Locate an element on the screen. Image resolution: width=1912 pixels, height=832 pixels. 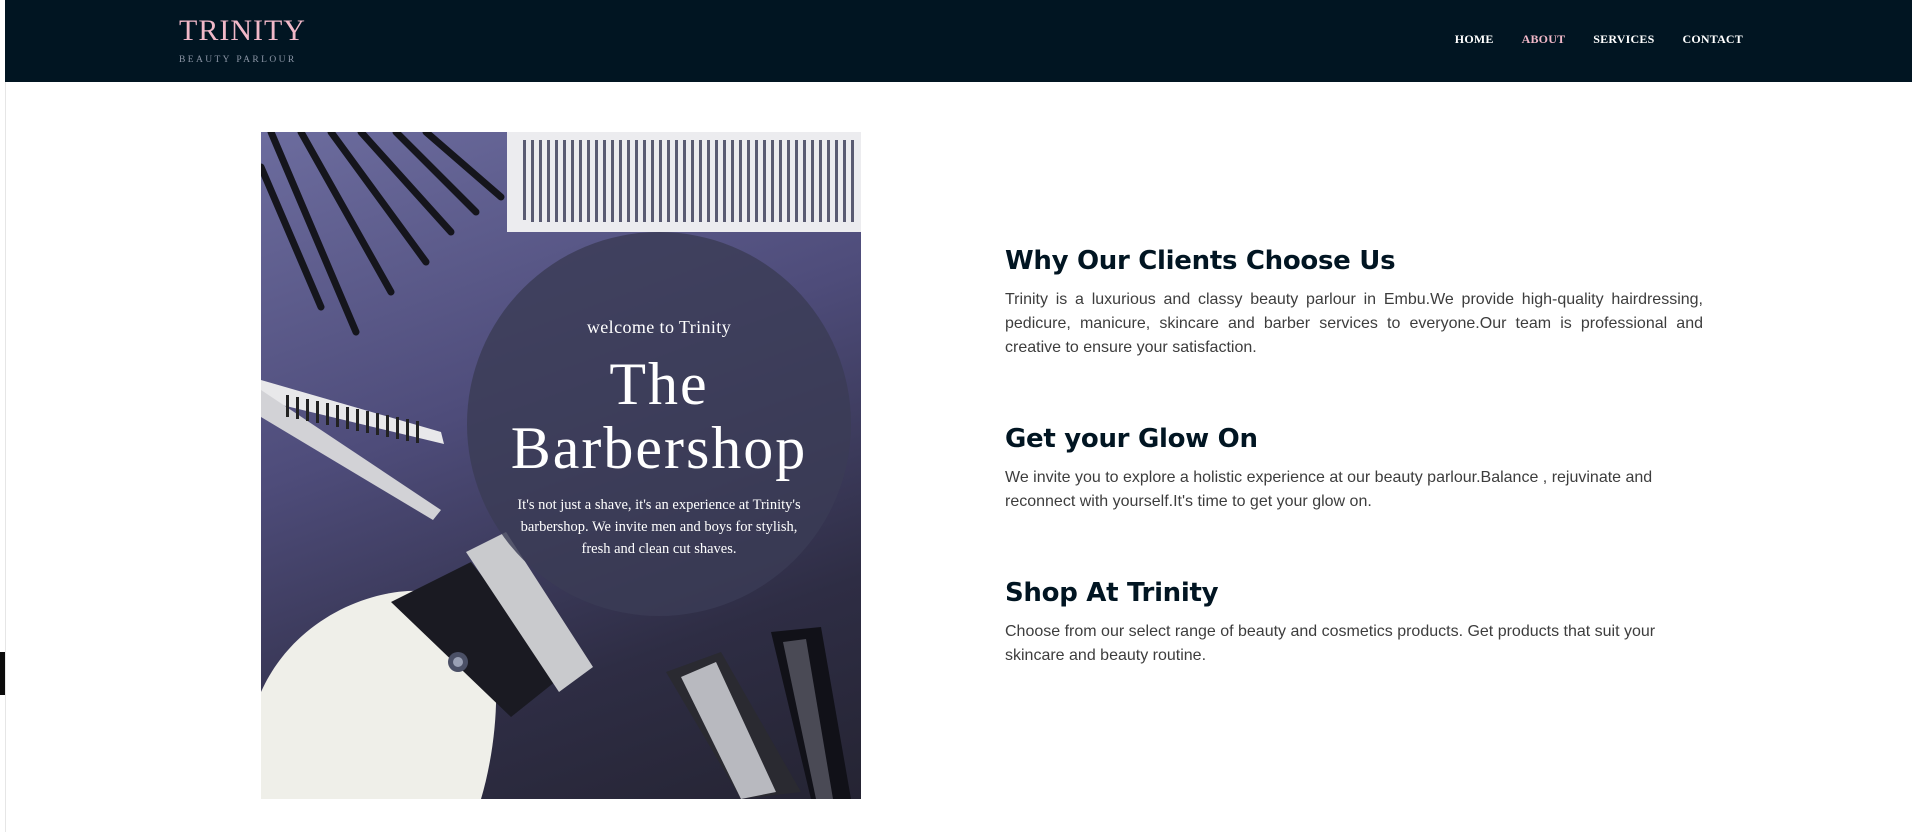
brand-logo: TRINITY BEAUTY PARLOUR is located at coordinates (242, 40).